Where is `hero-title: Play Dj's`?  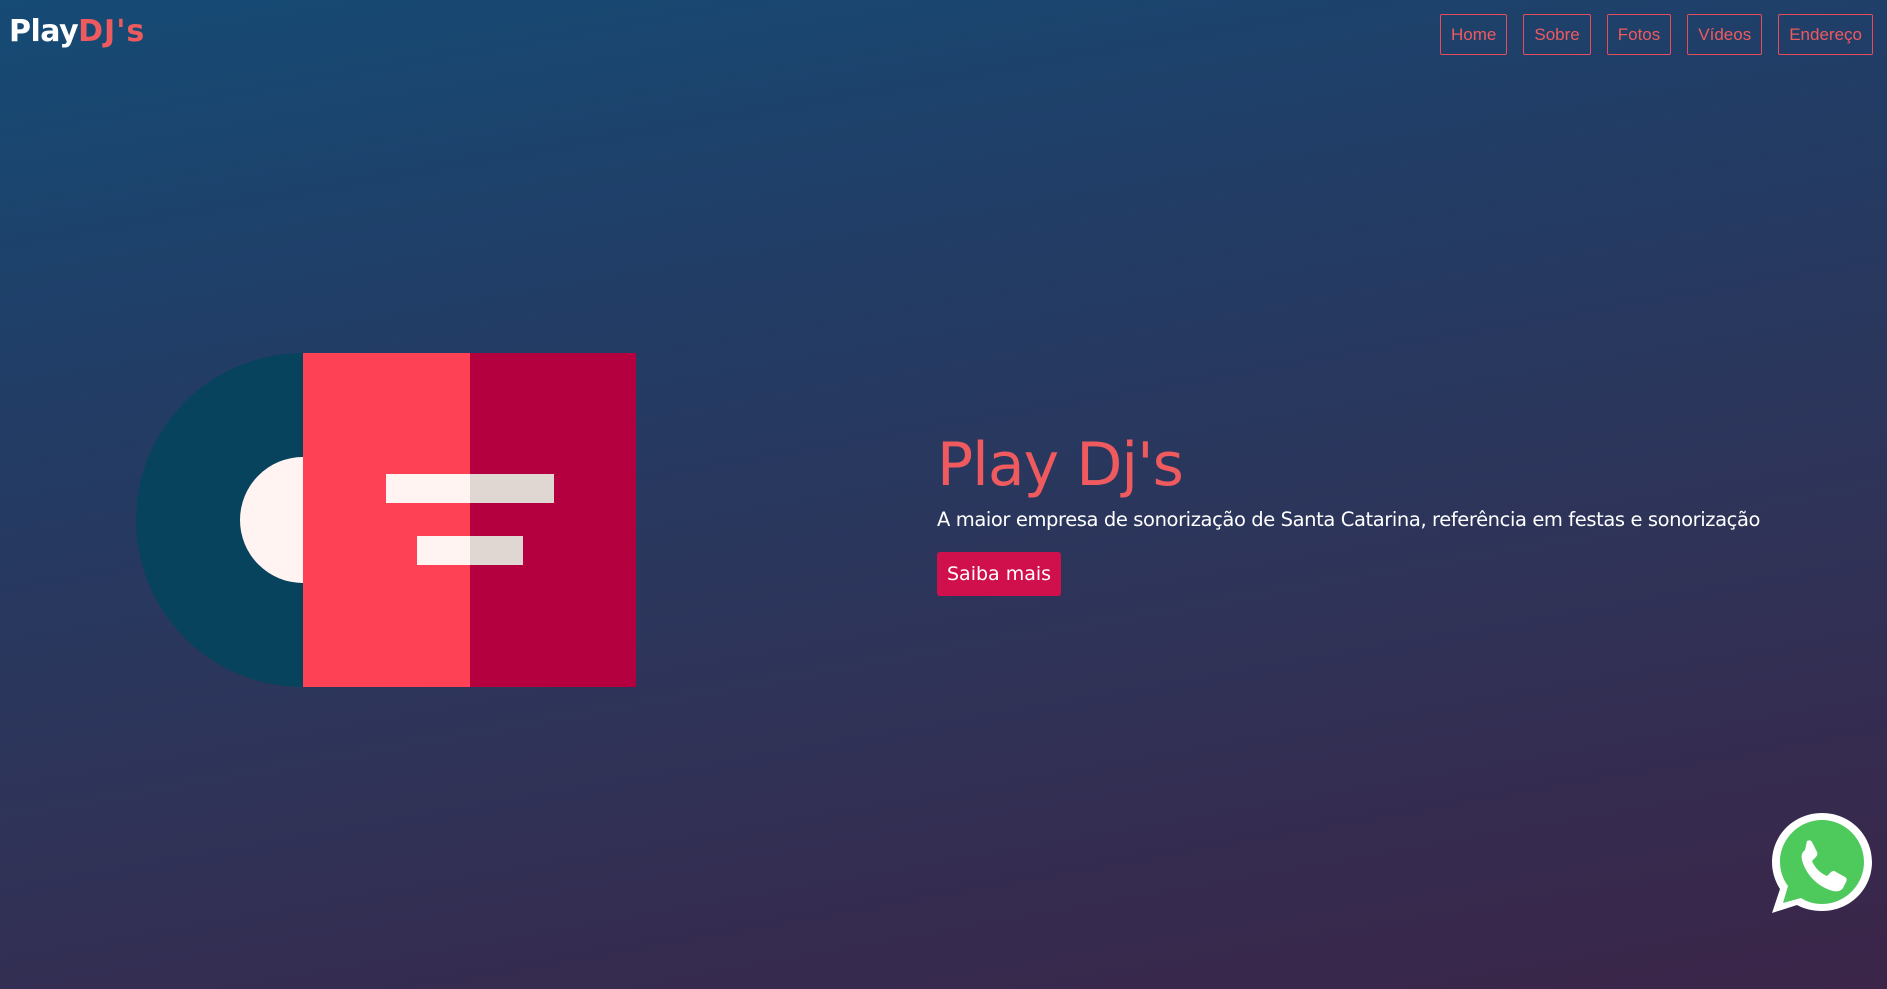
hero-title: Play Dj's is located at coordinates (1060, 465).